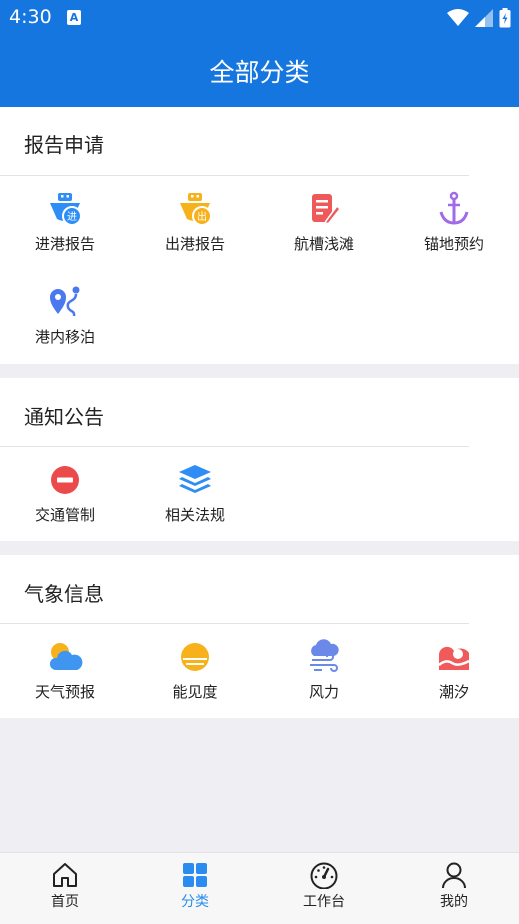  Describe the element at coordinates (194, 515) in the screenshot. I see `grid-item-label: 相关法规` at that location.